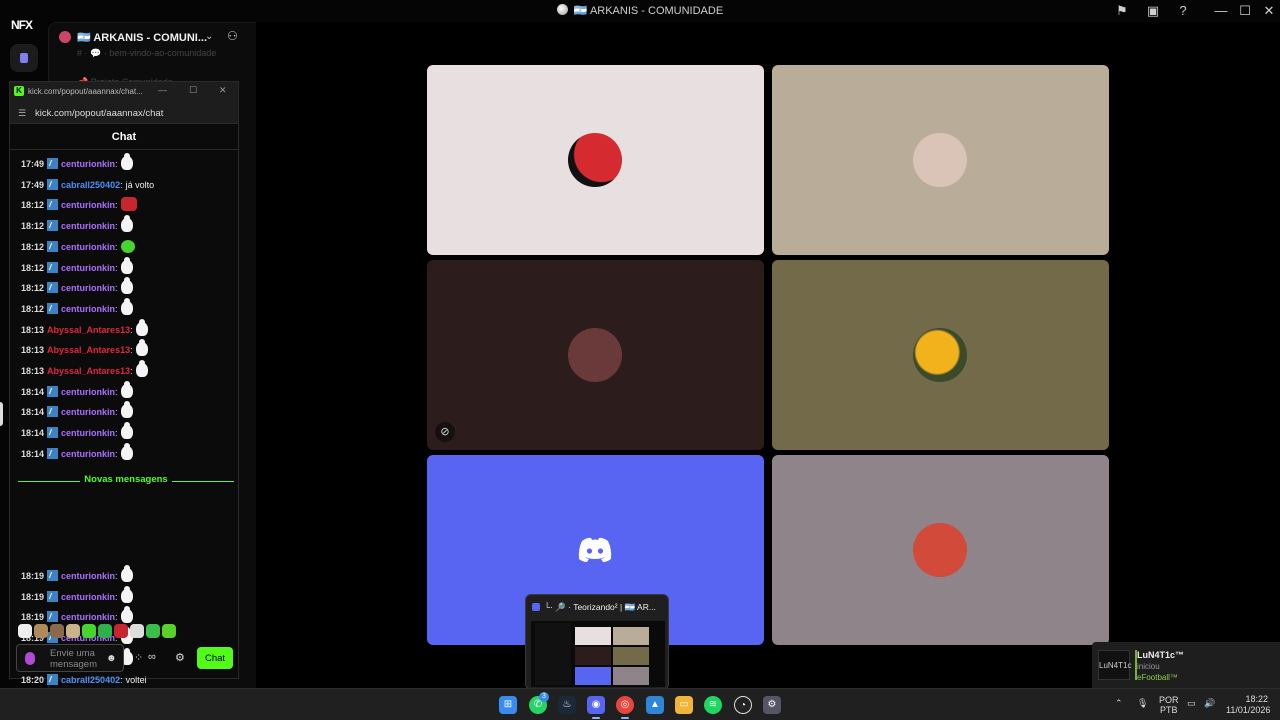  What do you see at coordinates (30, 658) in the screenshot?
I see `microphone-icon` at bounding box center [30, 658].